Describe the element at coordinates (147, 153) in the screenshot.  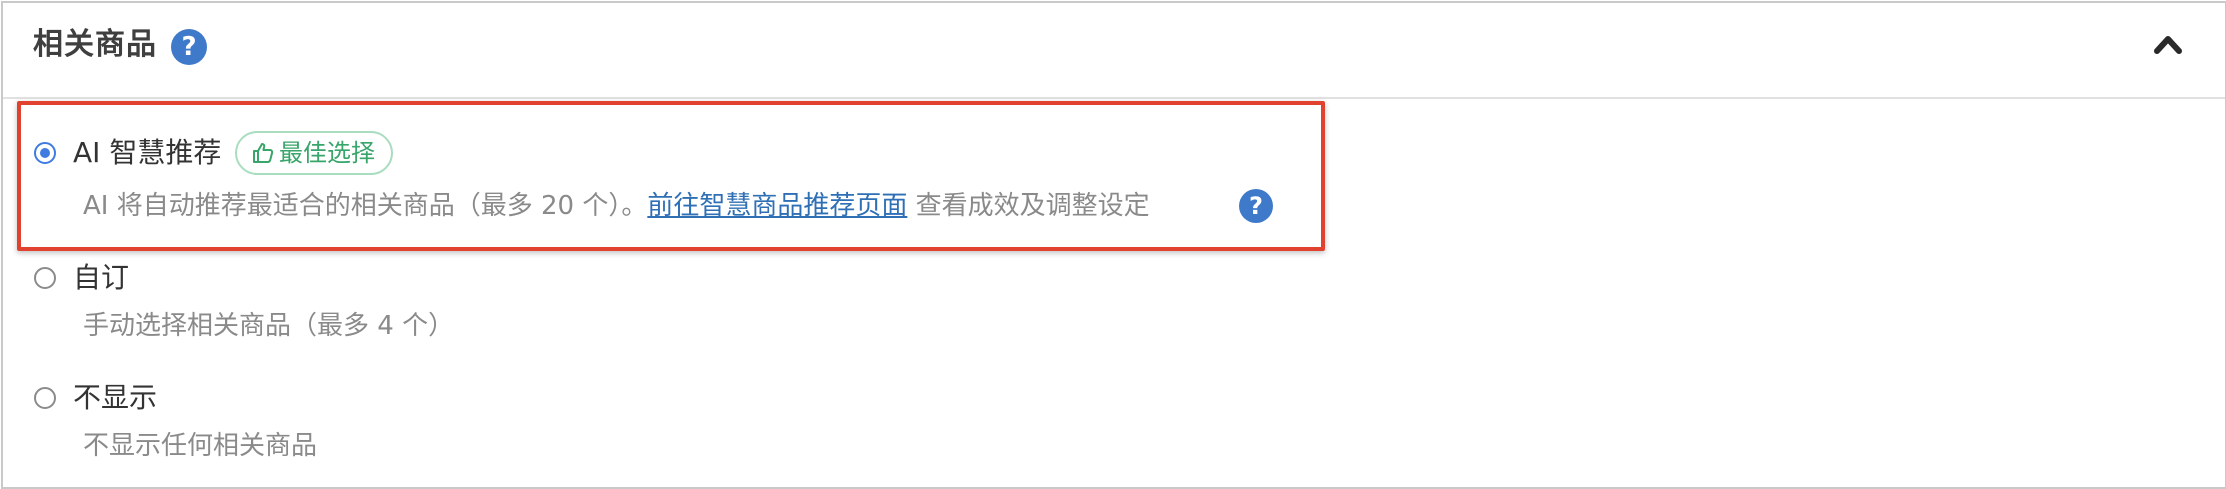
I see `option-label-ai-recommend: AI 智慧推荐` at that location.